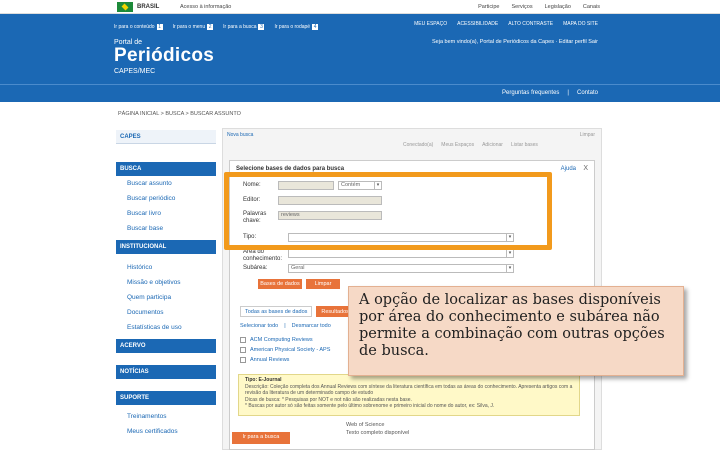 Image resolution: width=720 pixels, height=450 pixels. Describe the element at coordinates (360, 93) in the screenshot. I see `header-subnav: Perguntas frequentes | Contato` at that location.